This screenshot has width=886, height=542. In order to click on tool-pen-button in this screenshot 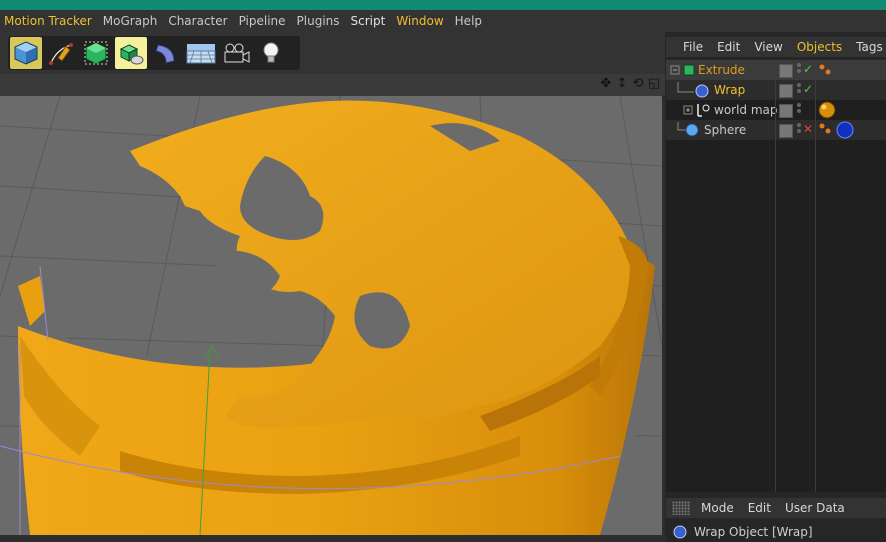, I will do `click(61, 53)`.